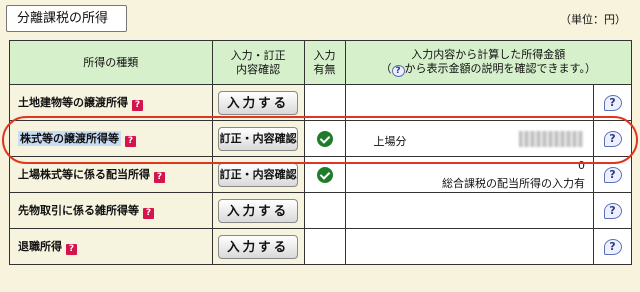 Image resolution: width=640 pixels, height=292 pixels. I want to click on section-title: 分離課税の所得, so click(66, 18).